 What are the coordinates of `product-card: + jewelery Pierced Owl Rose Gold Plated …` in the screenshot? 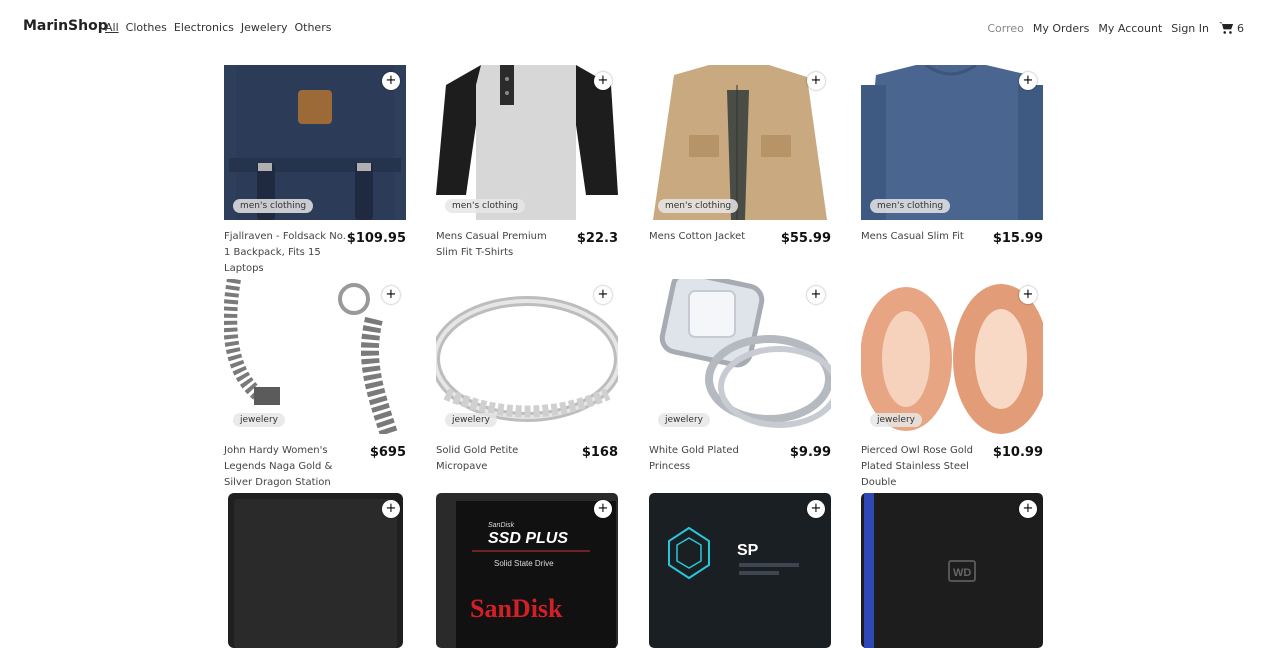 It's located at (952, 385).